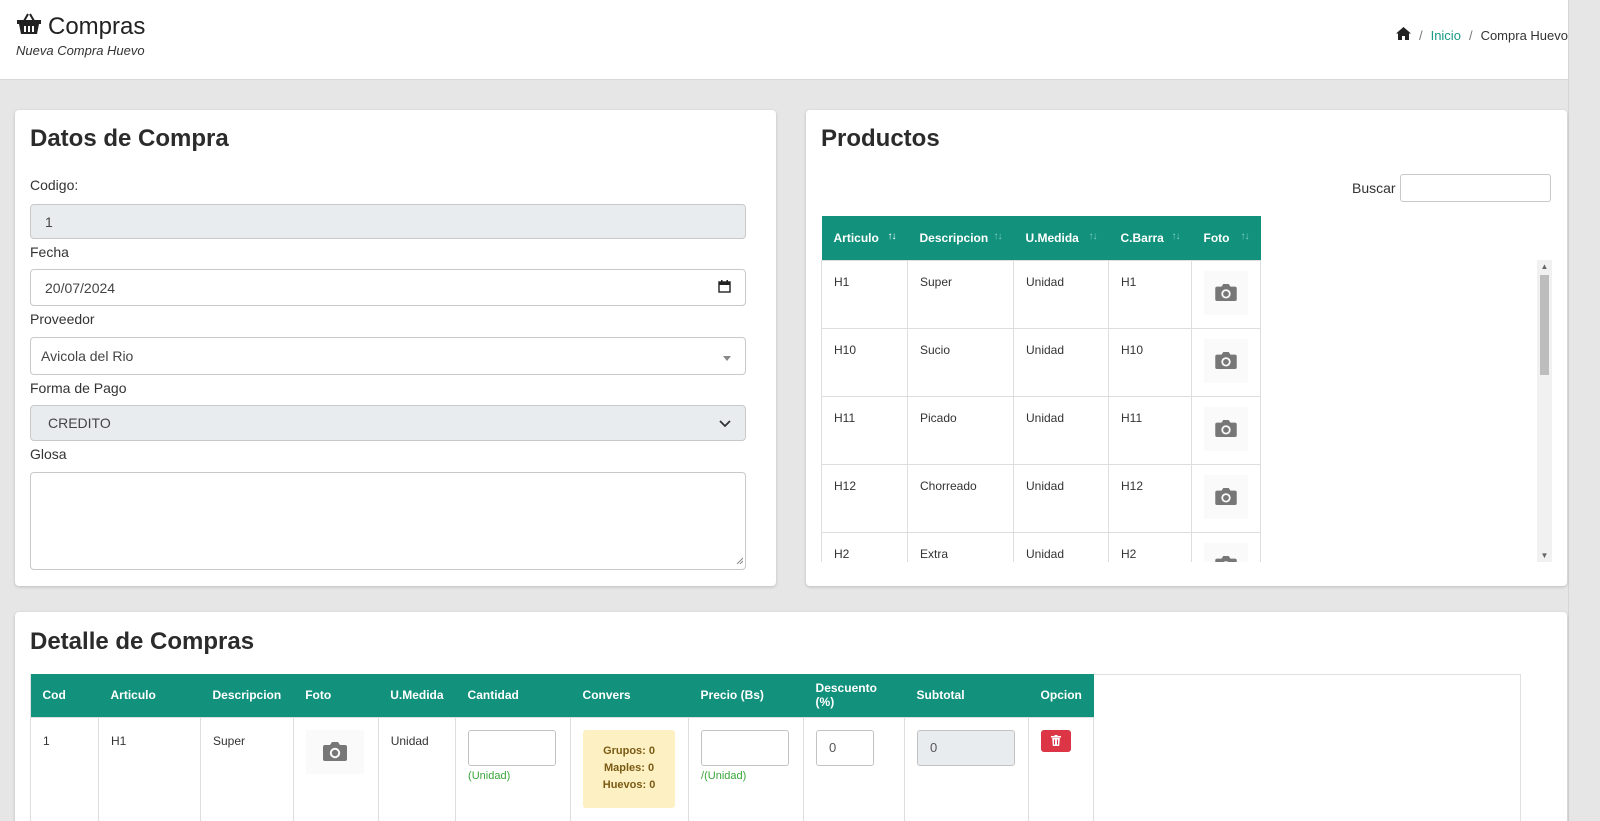 This screenshot has height=821, width=1600. Describe the element at coordinates (54, 185) in the screenshot. I see `codigo-label: Codigo:` at that location.